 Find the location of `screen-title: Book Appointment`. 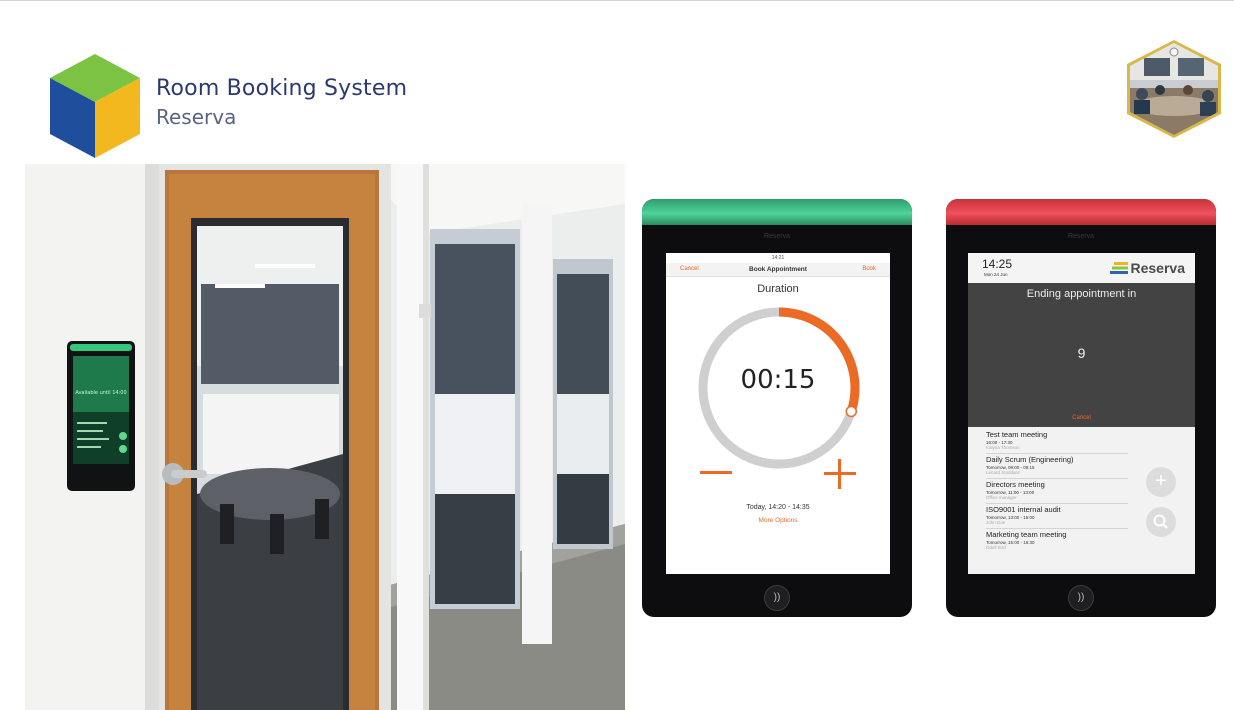

screen-title: Book Appointment is located at coordinates (778, 269).